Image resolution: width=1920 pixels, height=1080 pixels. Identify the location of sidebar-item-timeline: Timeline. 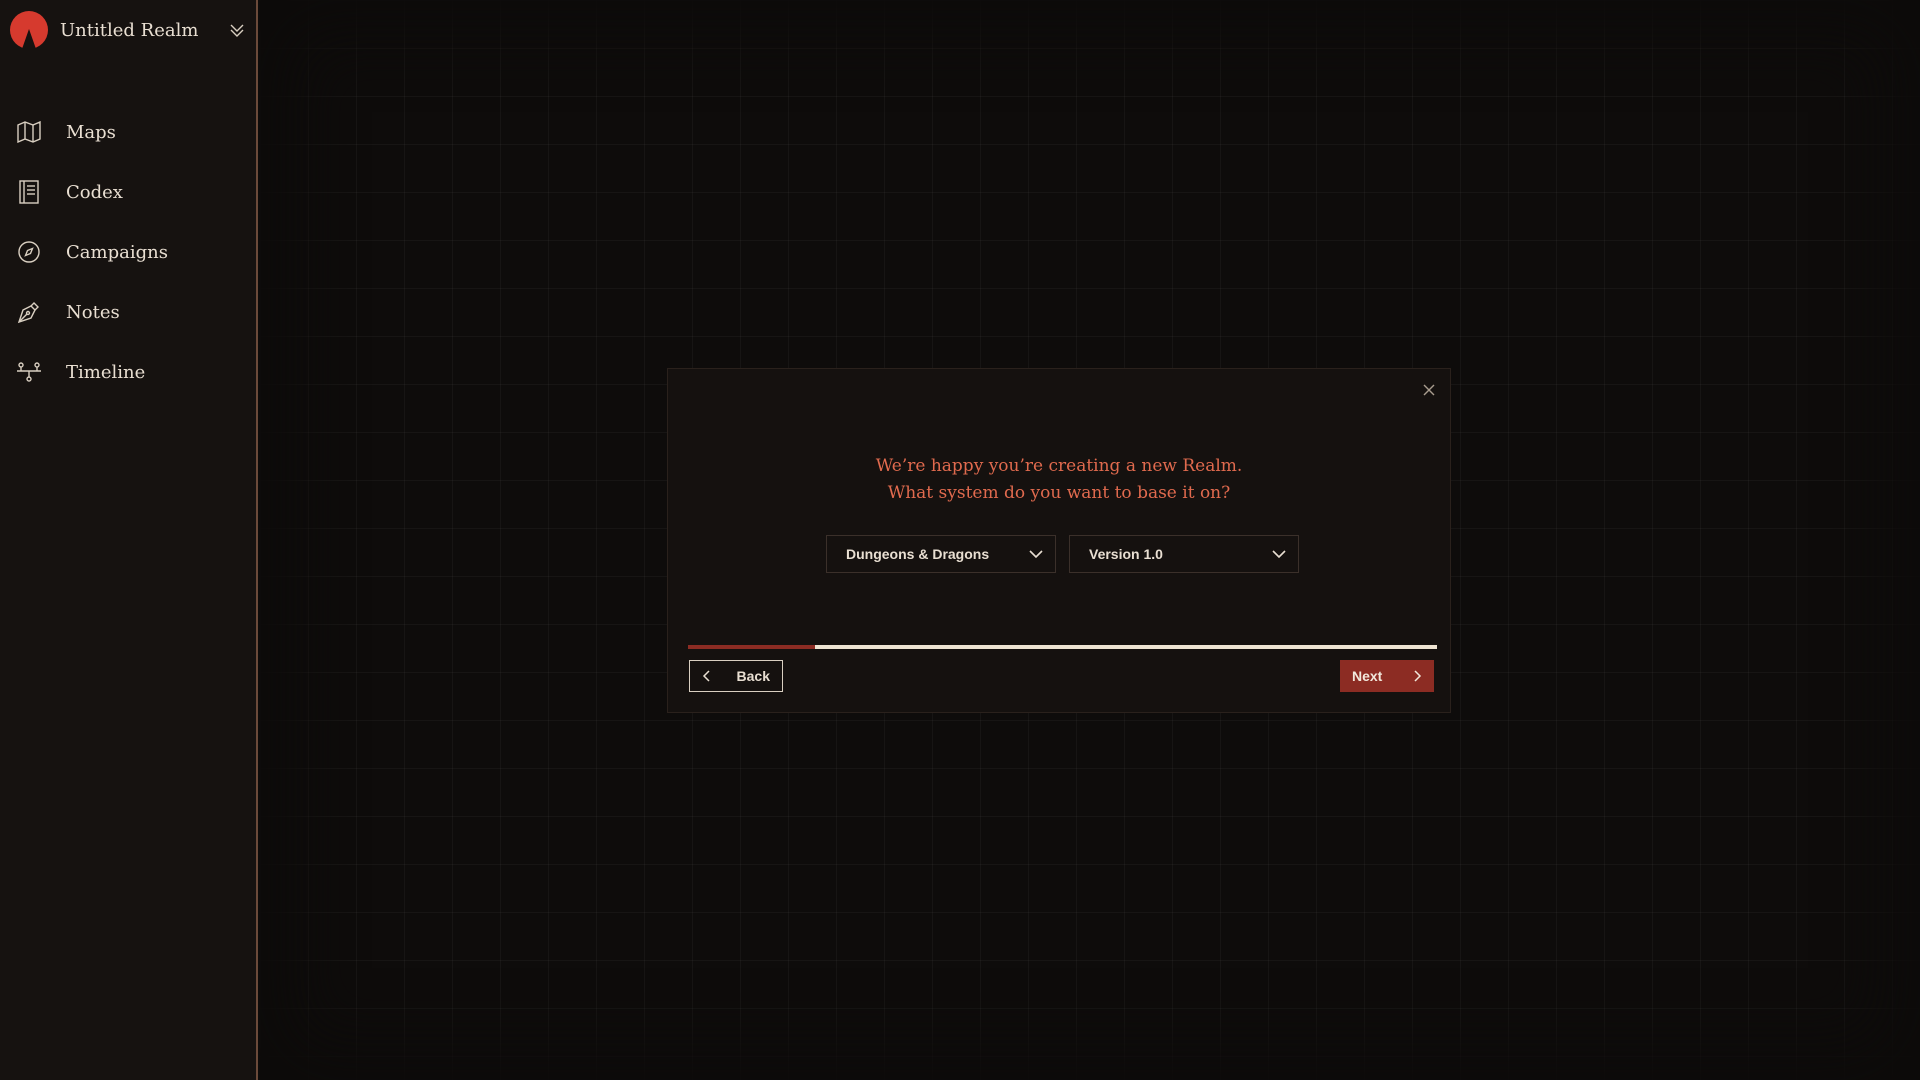
(131, 372).